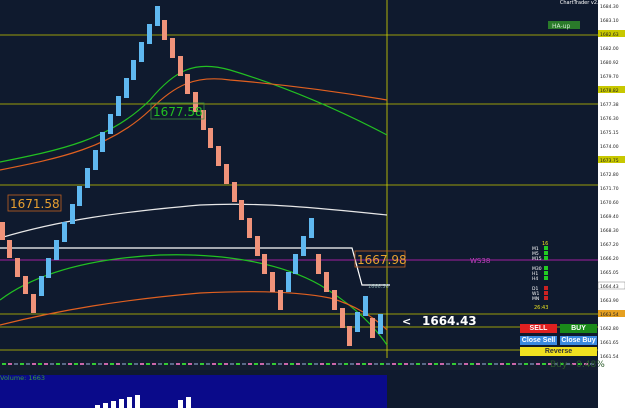 The image size is (625, 408). What do you see at coordinates (194, 311) in the screenshot?
I see `ma-orange-lower` at bounding box center [194, 311].